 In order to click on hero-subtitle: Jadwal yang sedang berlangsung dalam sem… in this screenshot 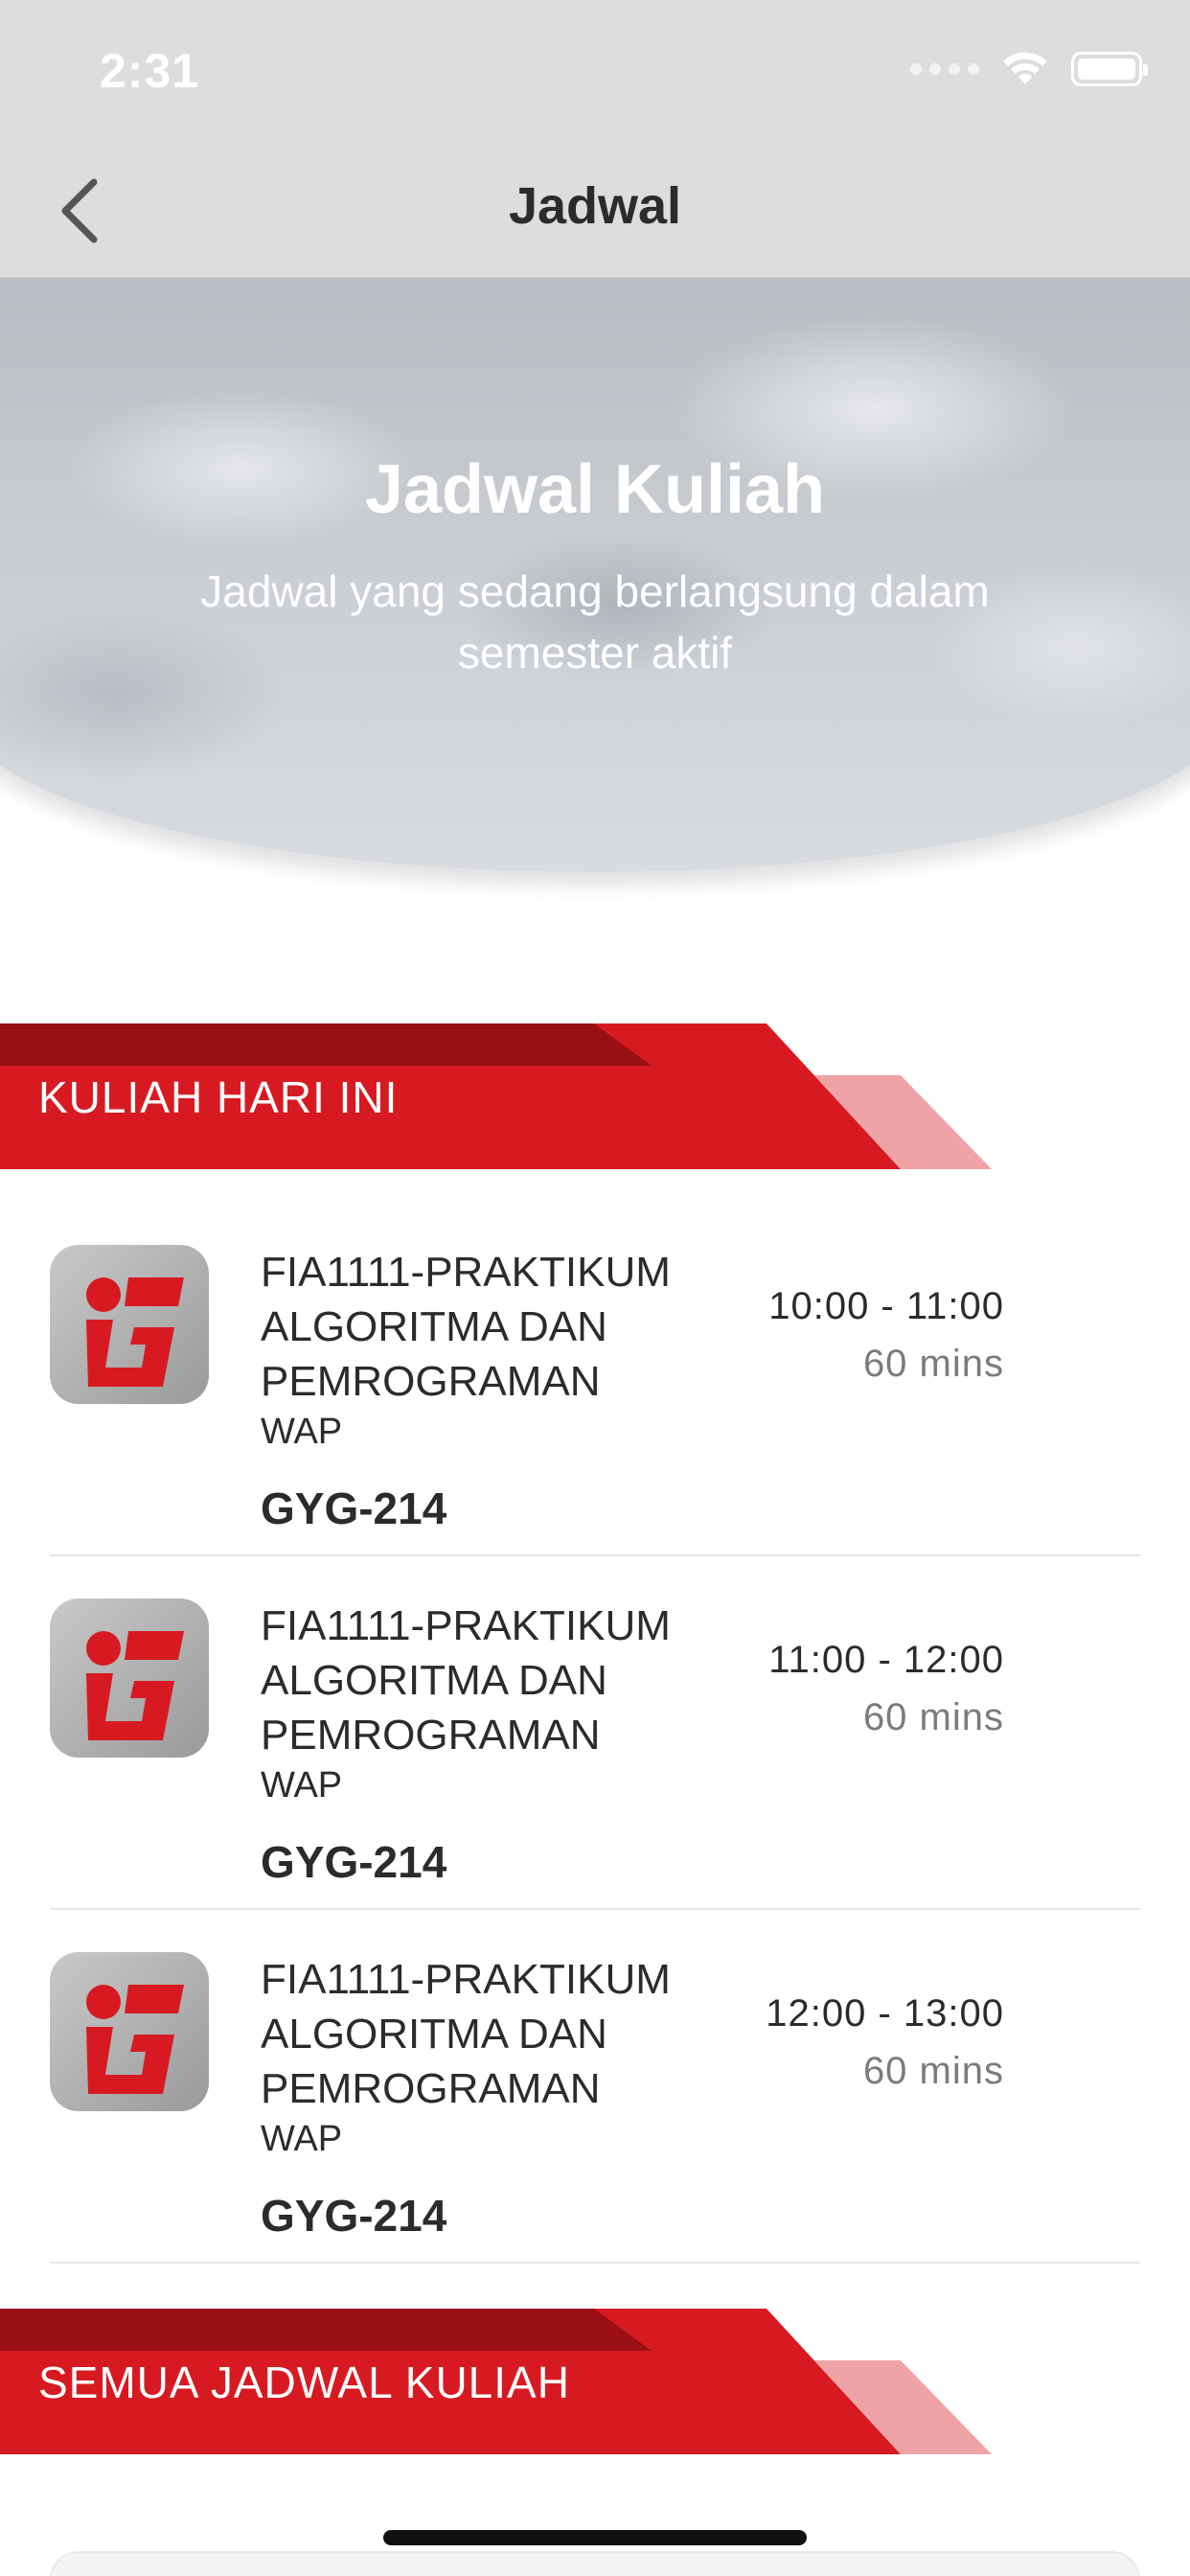, I will do `click(595, 622)`.